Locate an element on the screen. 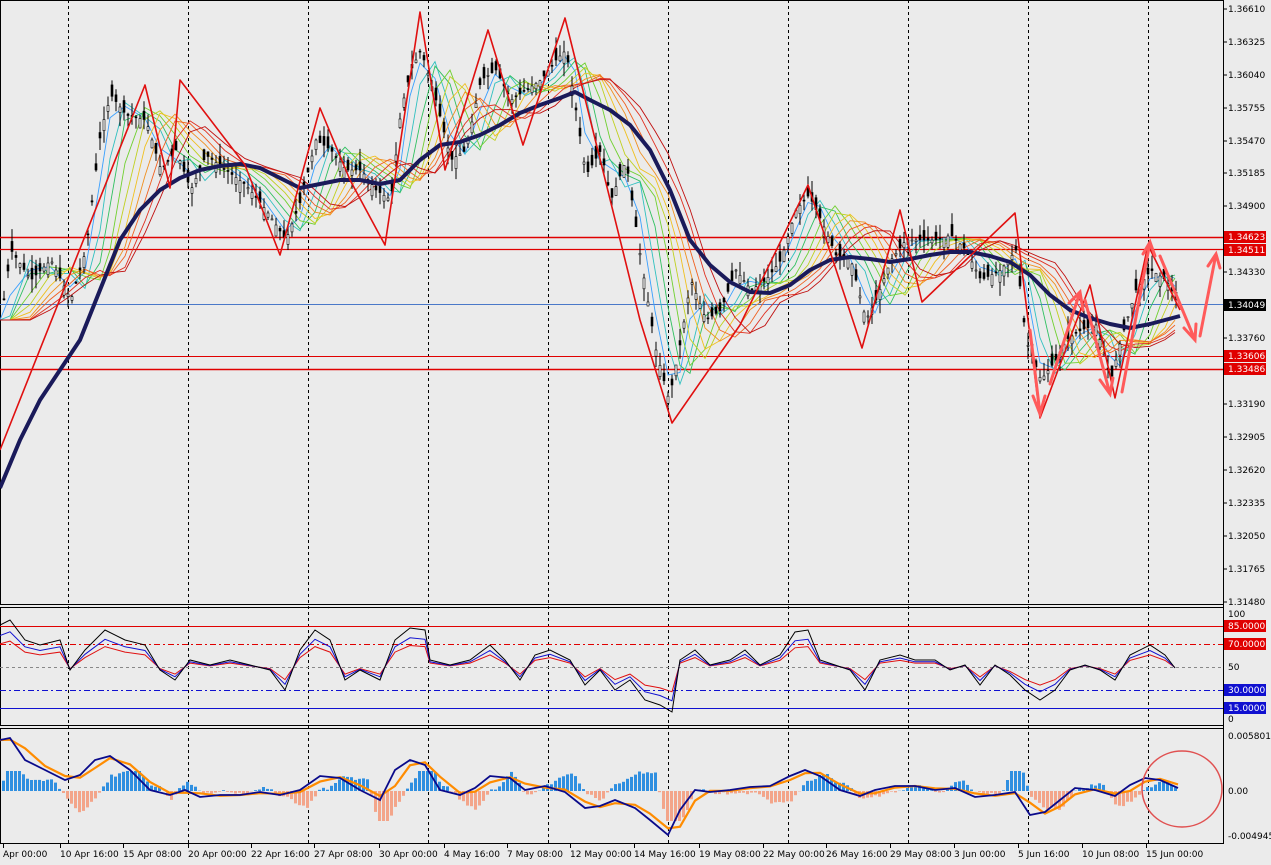  price-tick-label: 1.36325 is located at coordinates (1246, 43).